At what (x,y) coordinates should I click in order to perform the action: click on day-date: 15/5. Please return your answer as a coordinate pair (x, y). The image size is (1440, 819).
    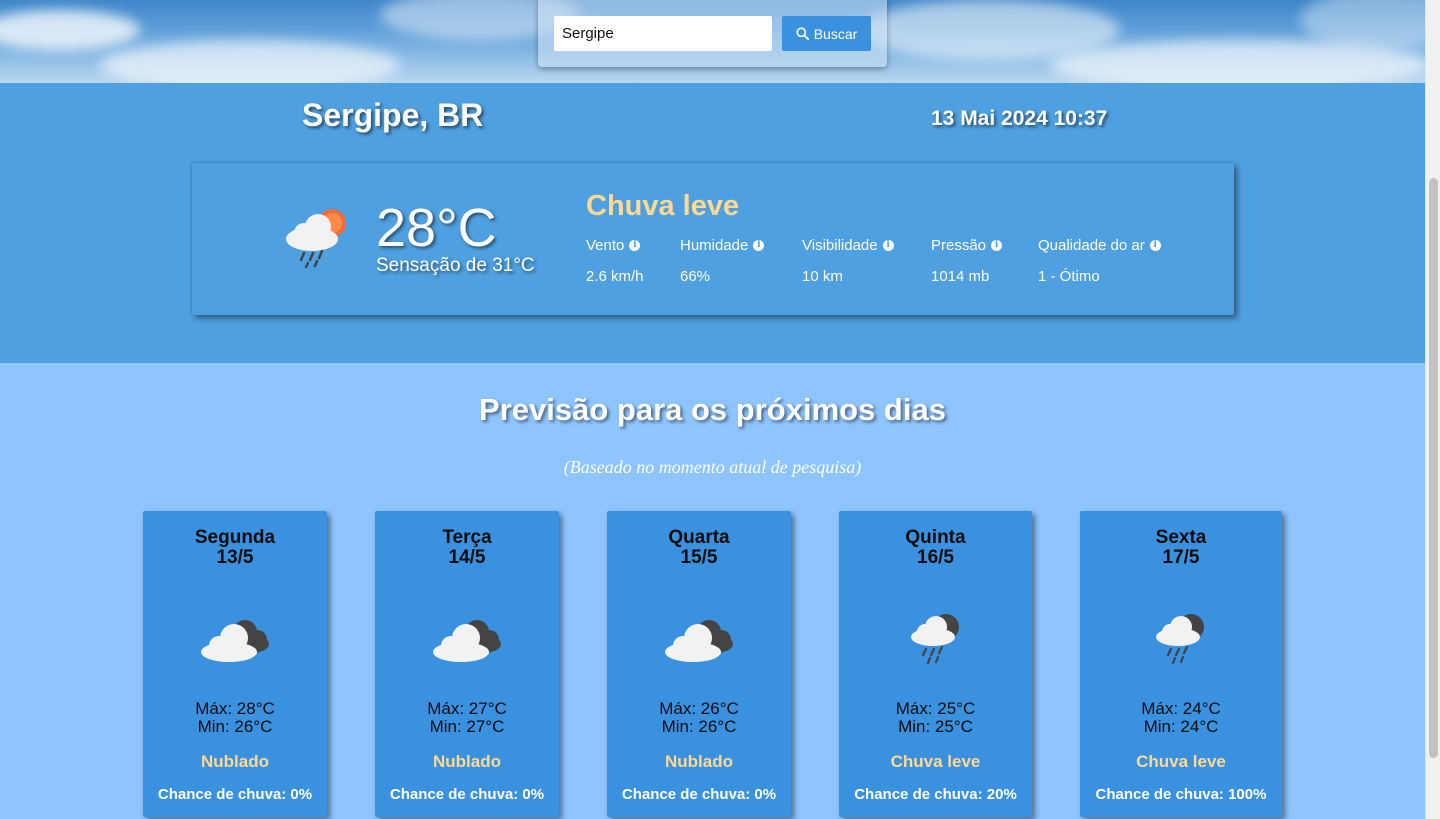
    Looking at the image, I should click on (699, 557).